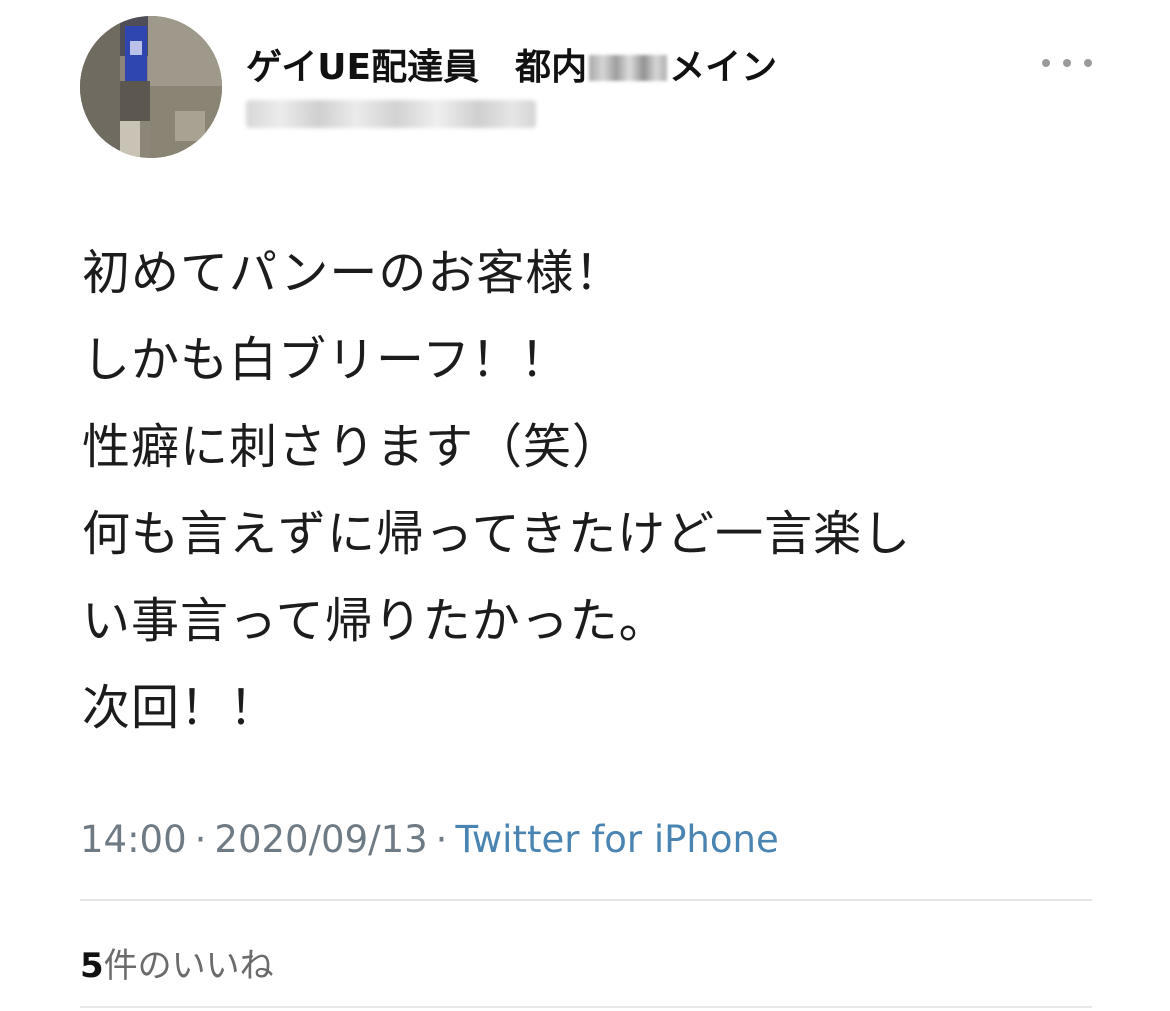 This screenshot has width=1170, height=1011. Describe the element at coordinates (616, 839) in the screenshot. I see `tweet-source-link: Twitter for iPhone` at that location.